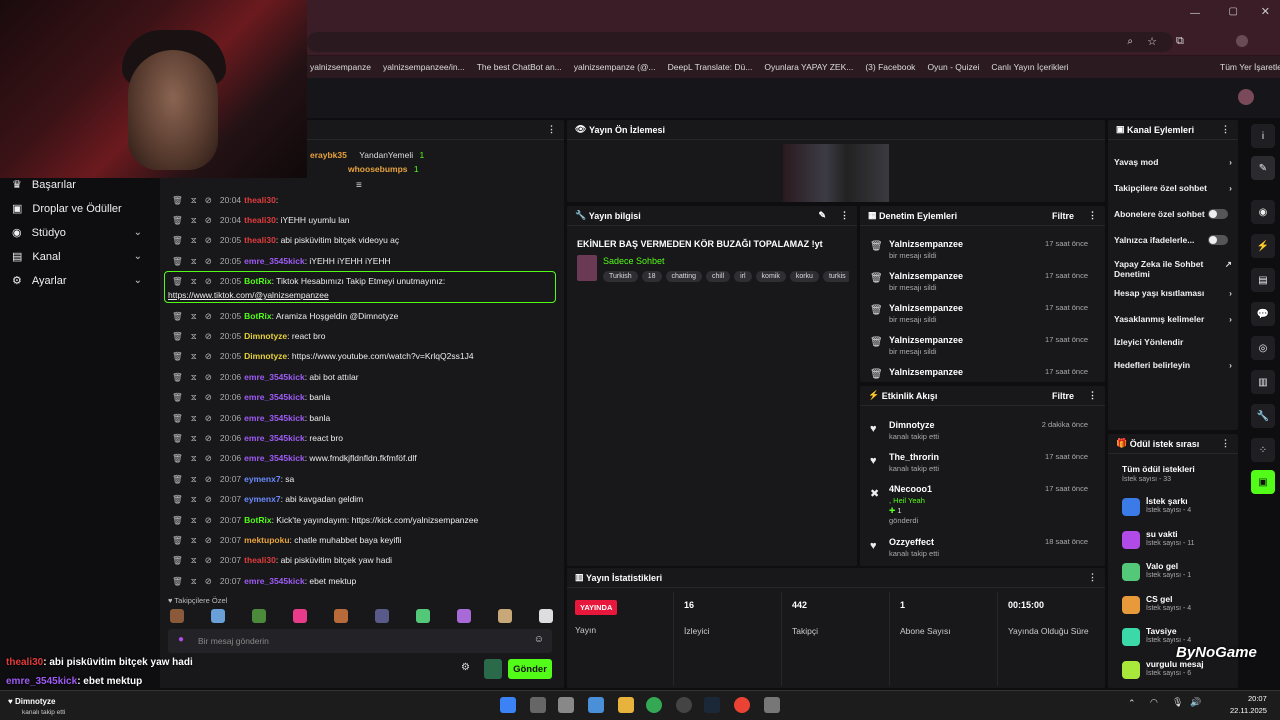 The height and width of the screenshot is (720, 1280). I want to click on maximize-icon: ▢, so click(1233, 11).